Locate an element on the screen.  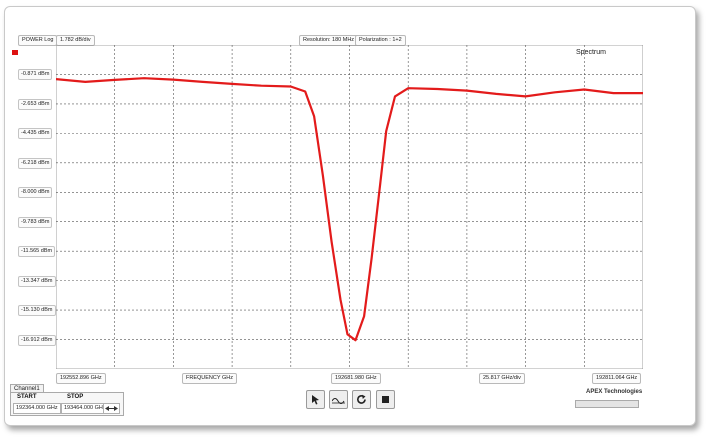
trace-color-marker is located at coordinates (15, 52).